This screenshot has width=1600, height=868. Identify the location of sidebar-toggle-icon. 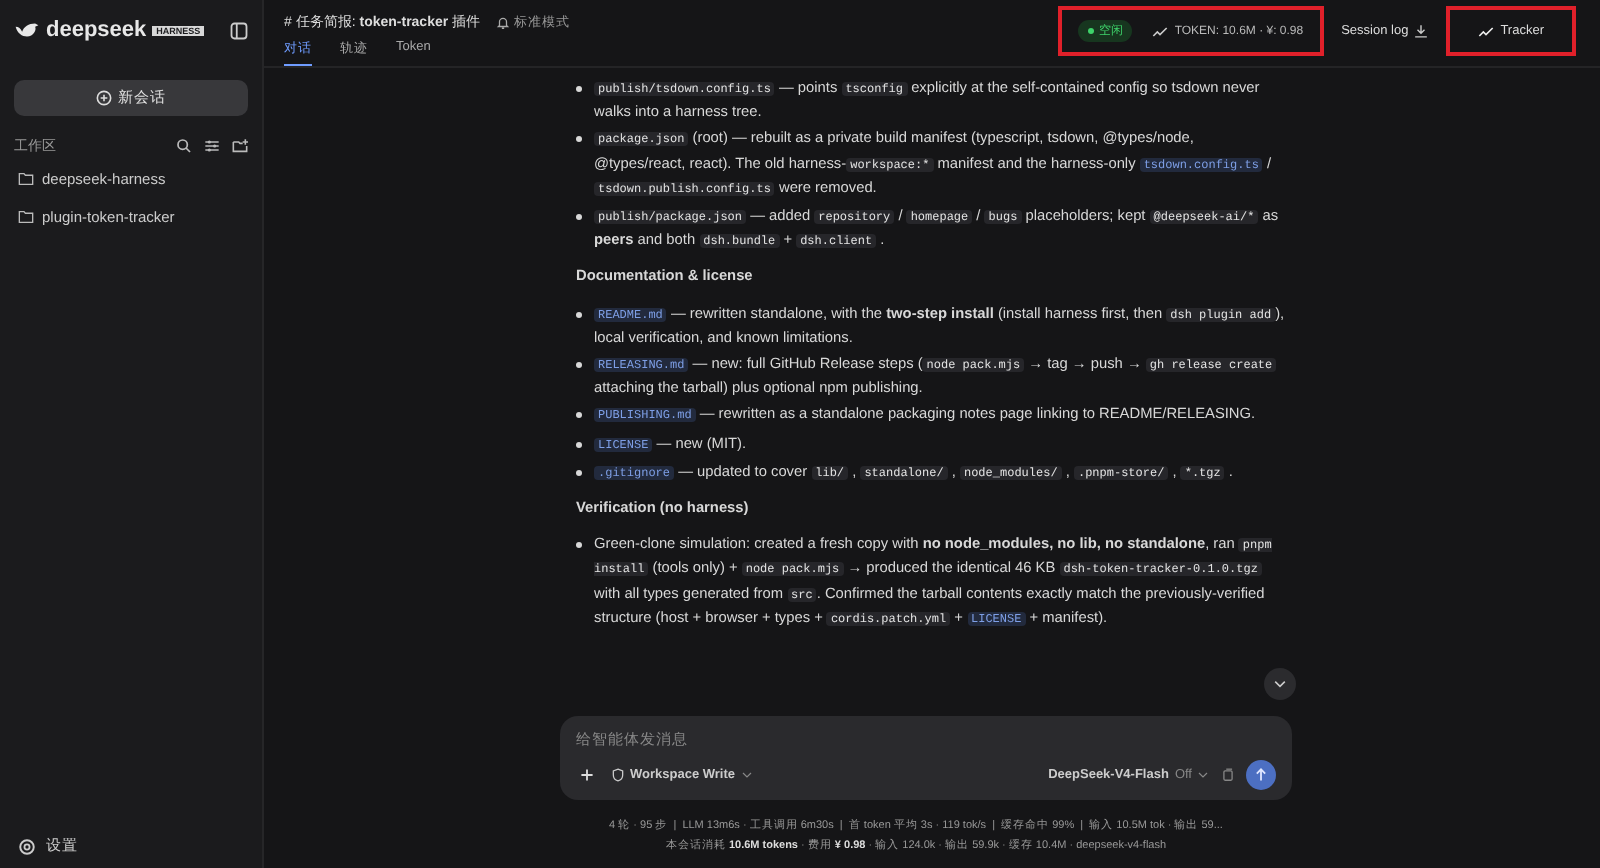
(239, 30).